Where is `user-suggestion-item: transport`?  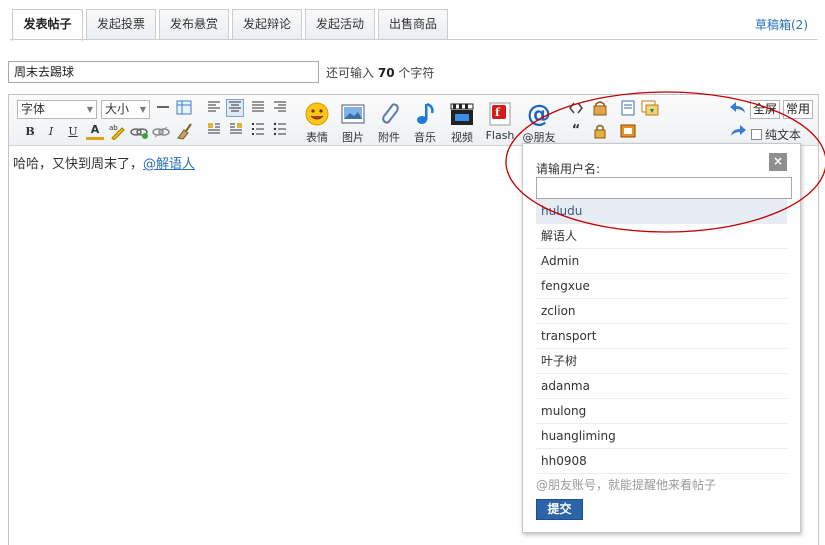 user-suggestion-item: transport is located at coordinates (661, 336).